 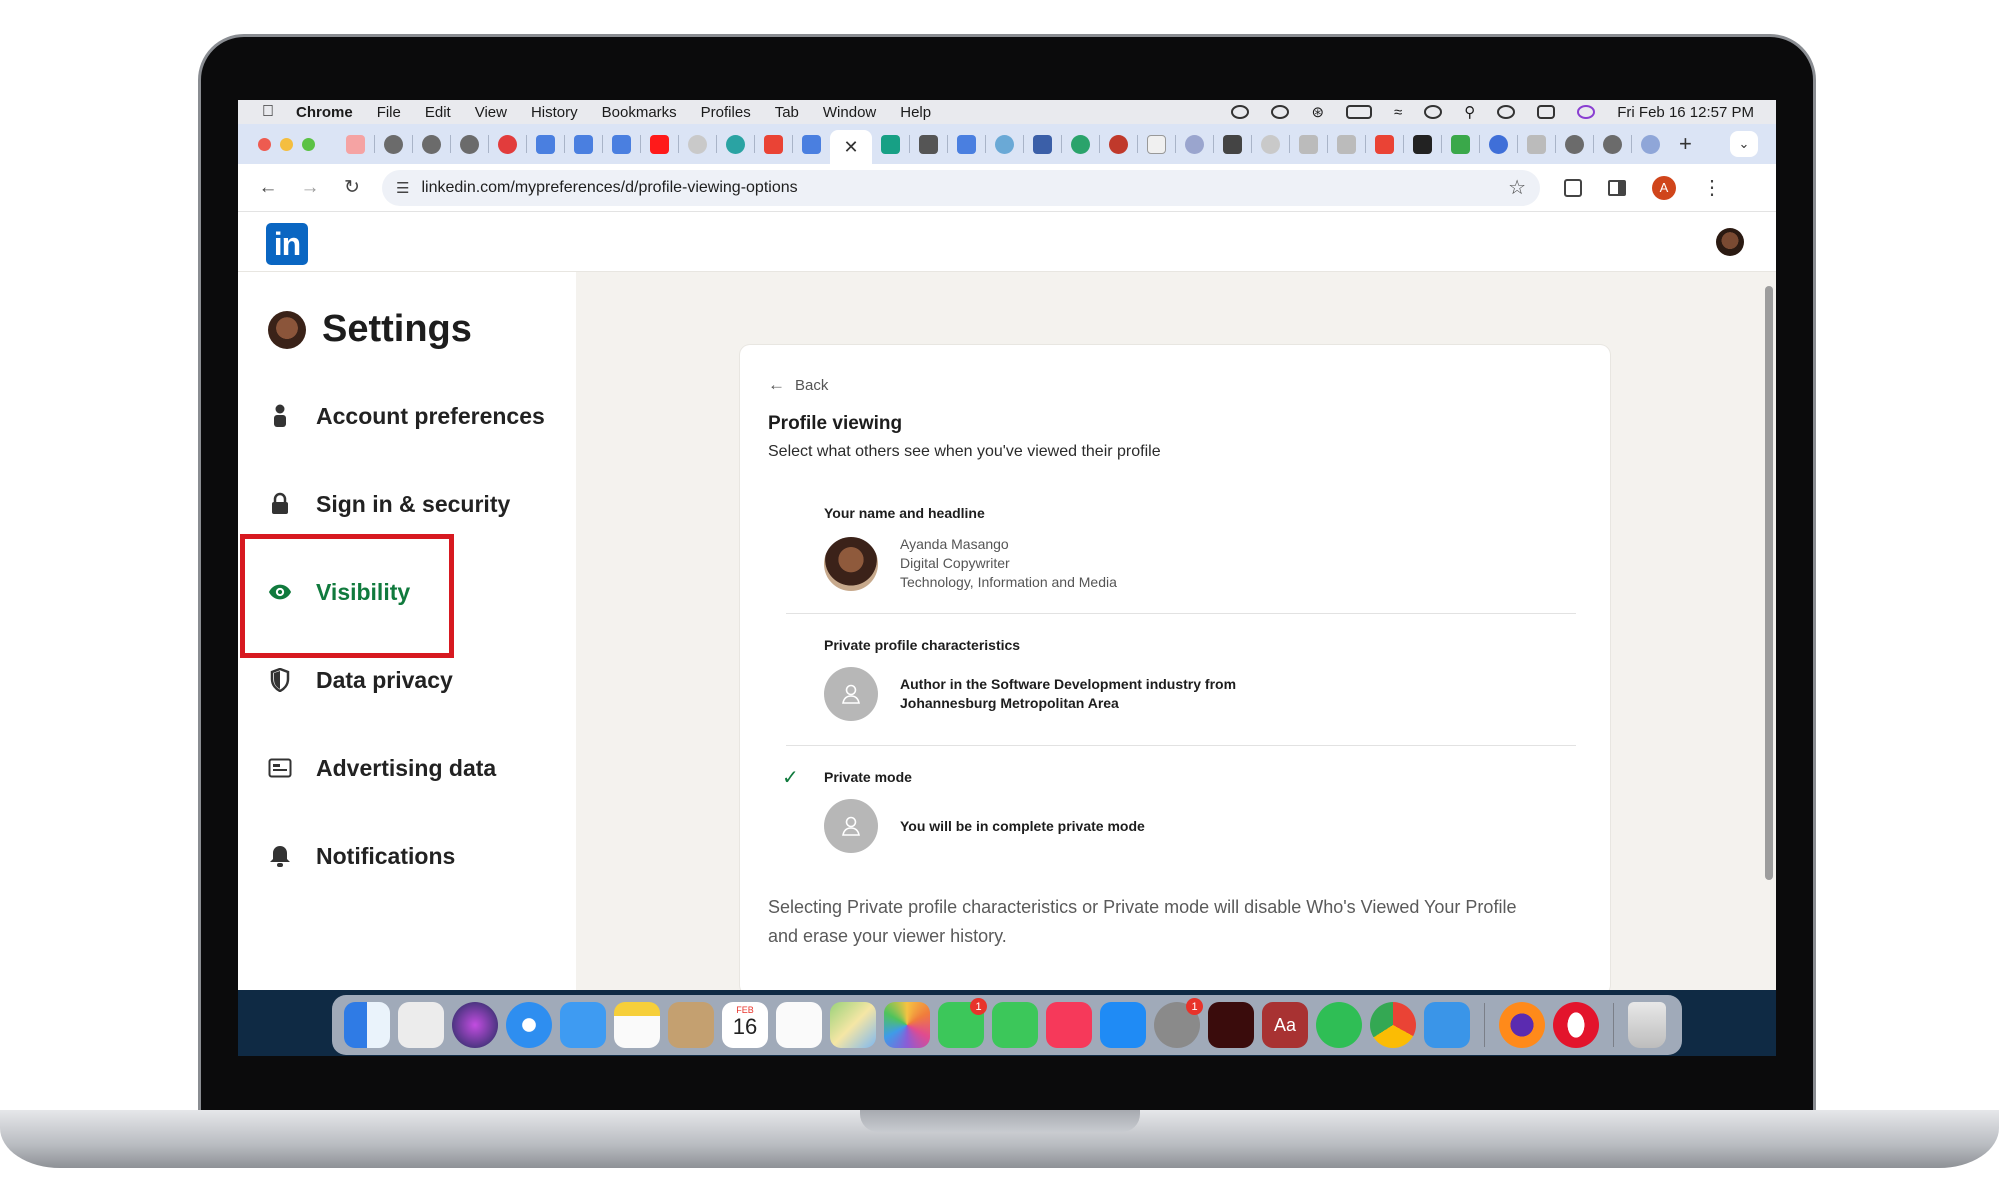 I want to click on wifi-icon: ≈, so click(x=1398, y=112).